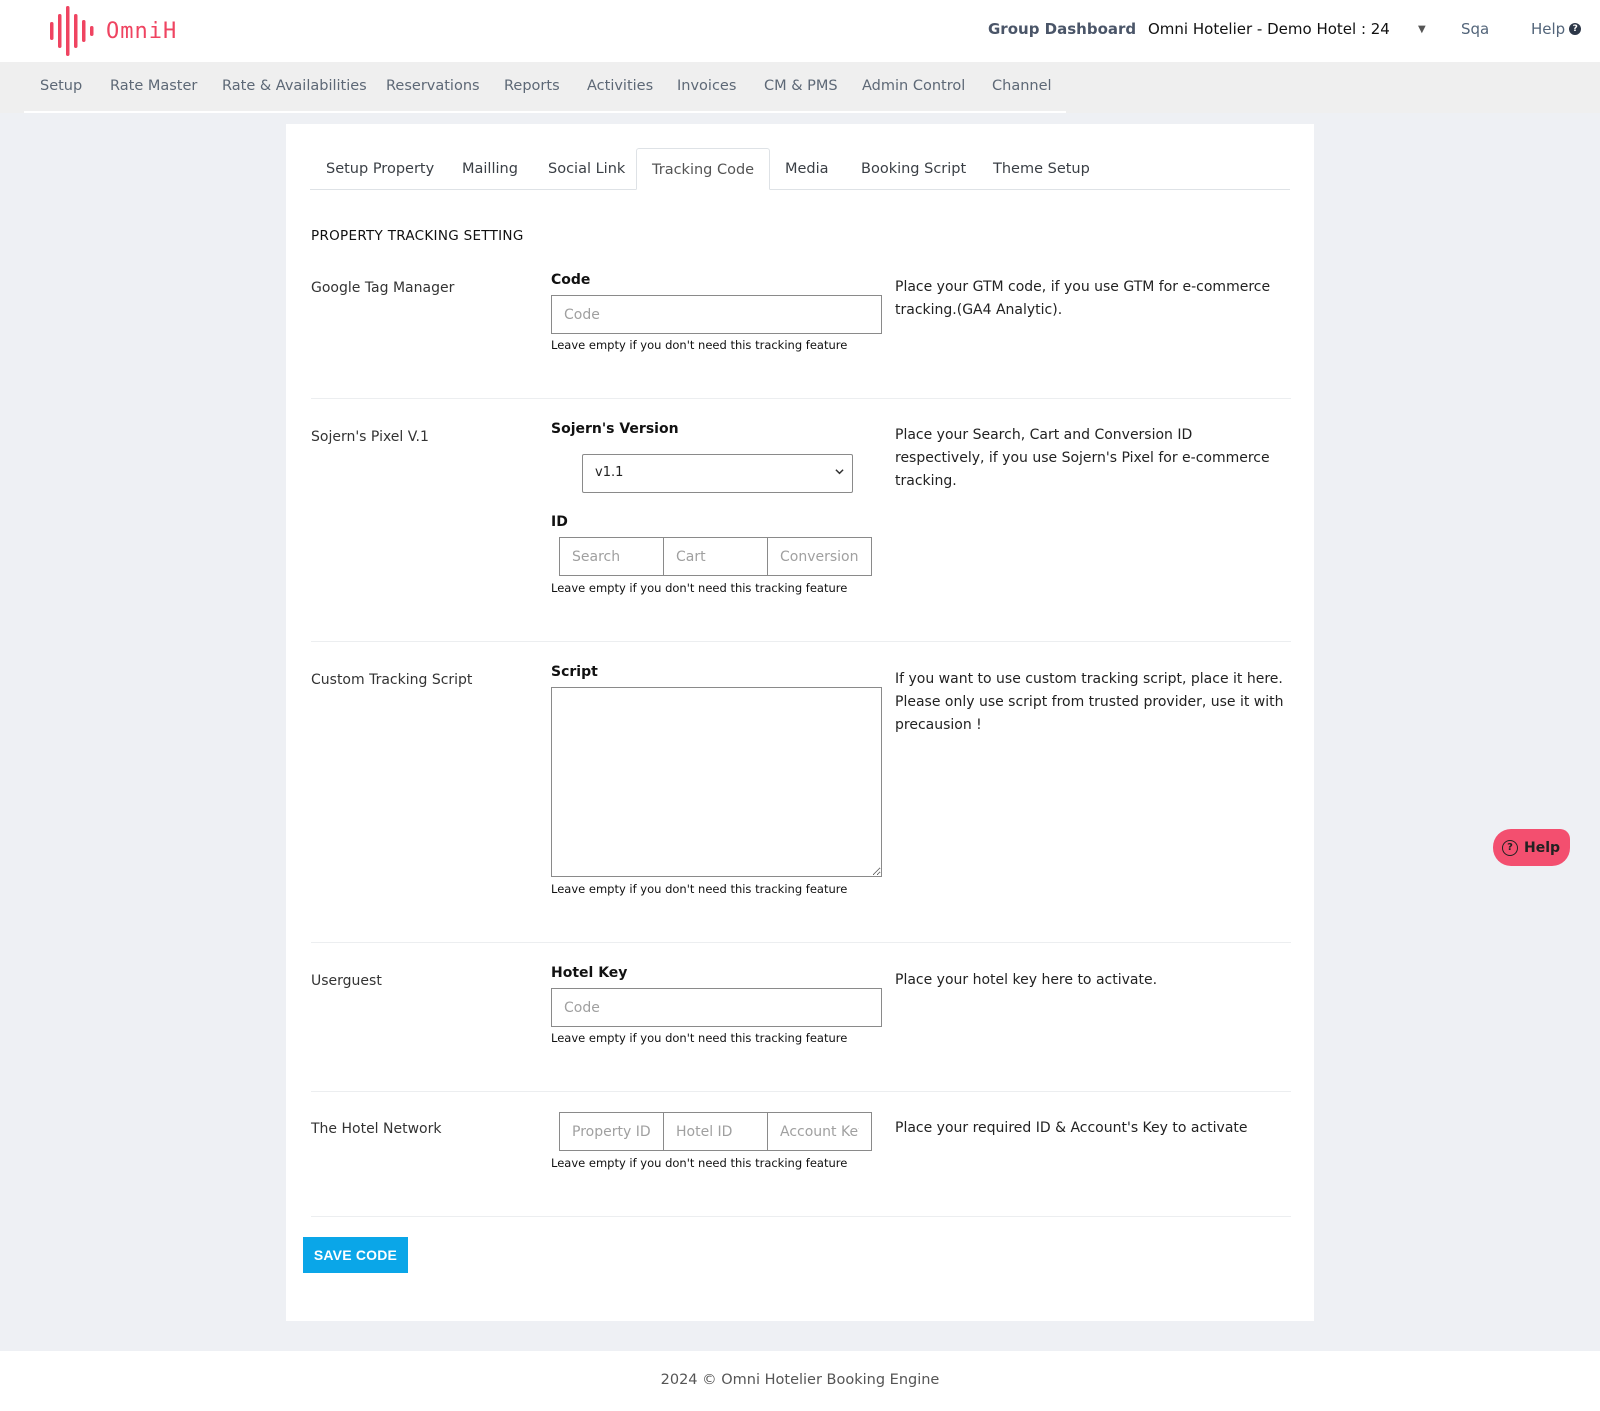  I want to click on nav-divider, so click(545, 112).